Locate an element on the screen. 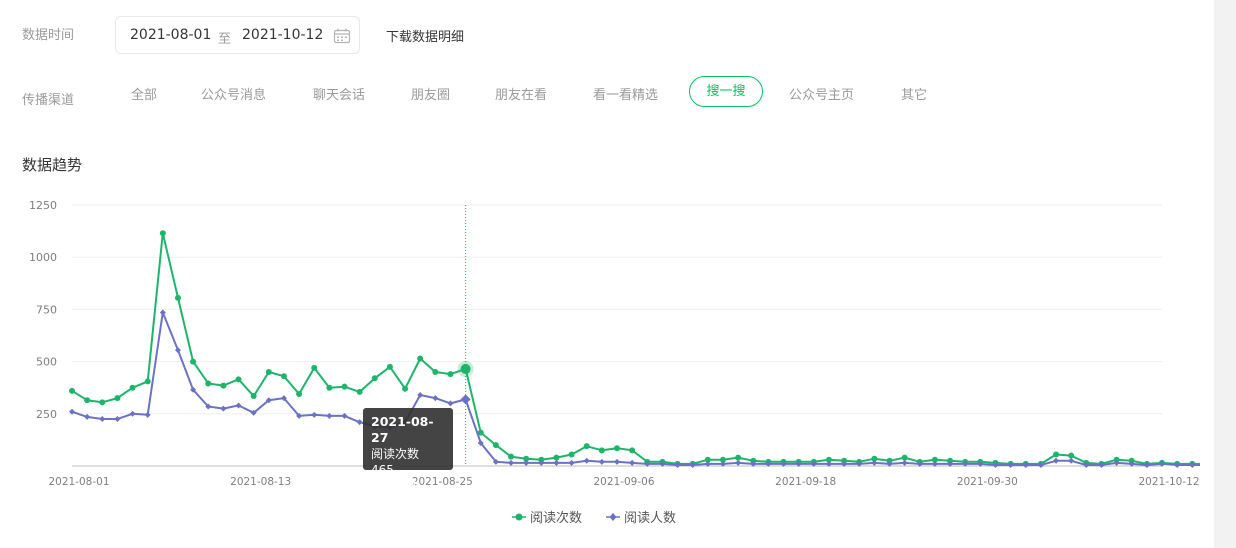  legend-item-readers: 阅读人数 is located at coordinates (641, 516).